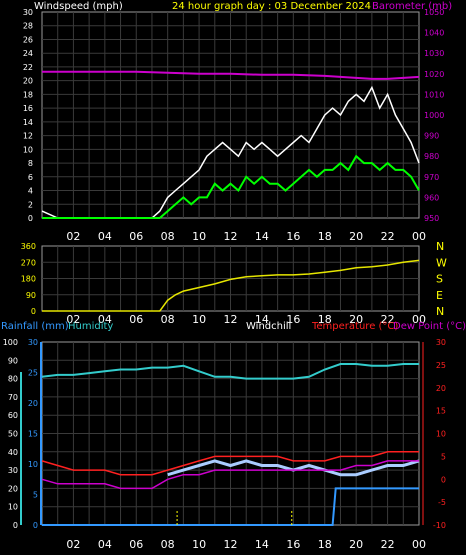 The image size is (466, 555). What do you see at coordinates (441, 434) in the screenshot?
I see `temperature-tick-label: 10` at bounding box center [441, 434].